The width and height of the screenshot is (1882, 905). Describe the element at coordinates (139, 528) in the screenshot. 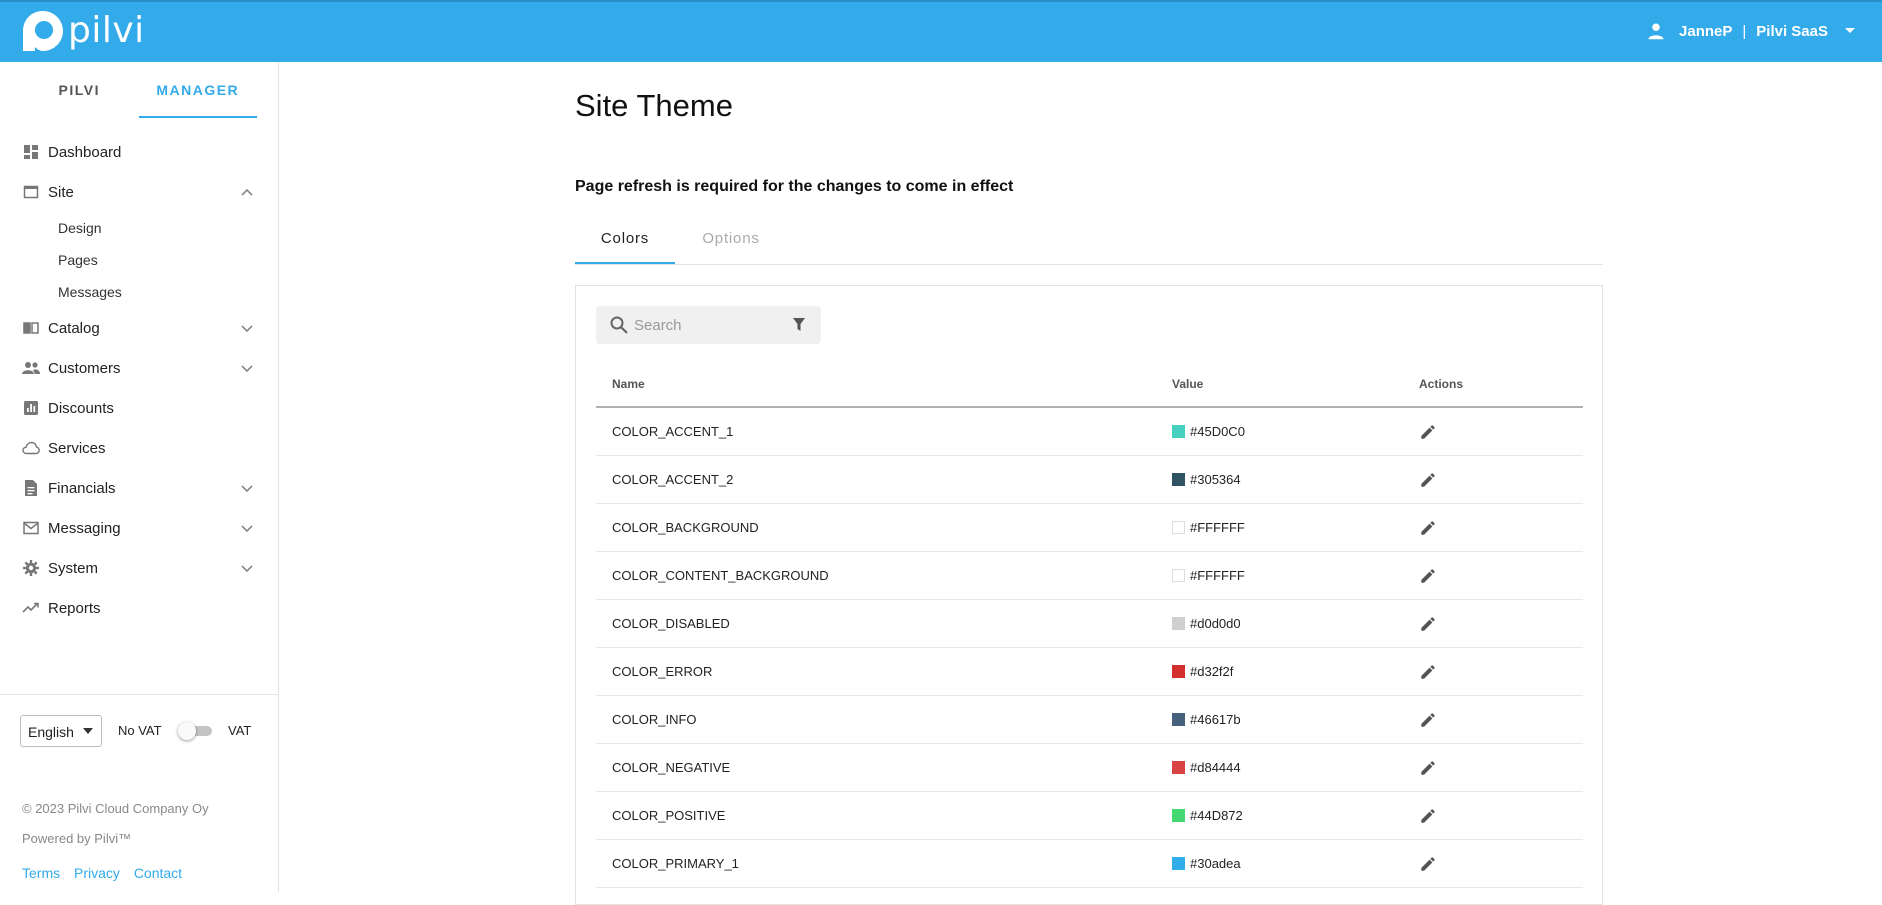

I see `sidebar-item-messaging: Messaging` at that location.